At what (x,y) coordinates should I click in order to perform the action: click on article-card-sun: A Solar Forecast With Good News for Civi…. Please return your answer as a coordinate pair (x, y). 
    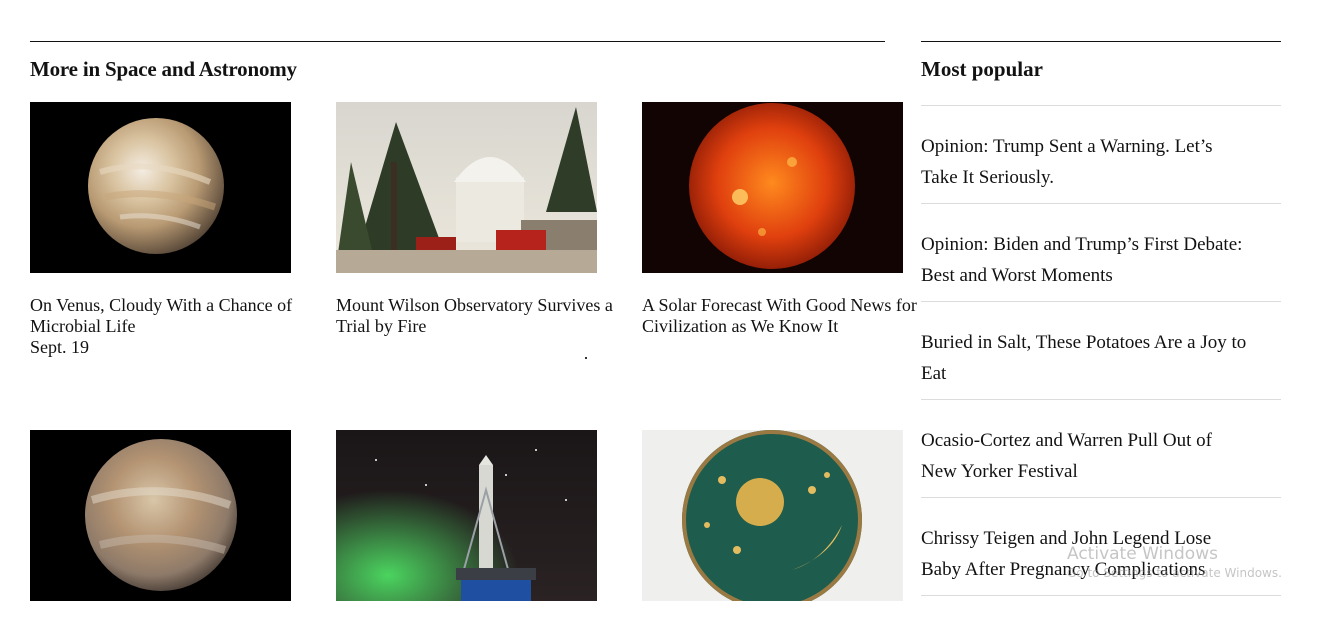
    Looking at the image, I should click on (792, 219).